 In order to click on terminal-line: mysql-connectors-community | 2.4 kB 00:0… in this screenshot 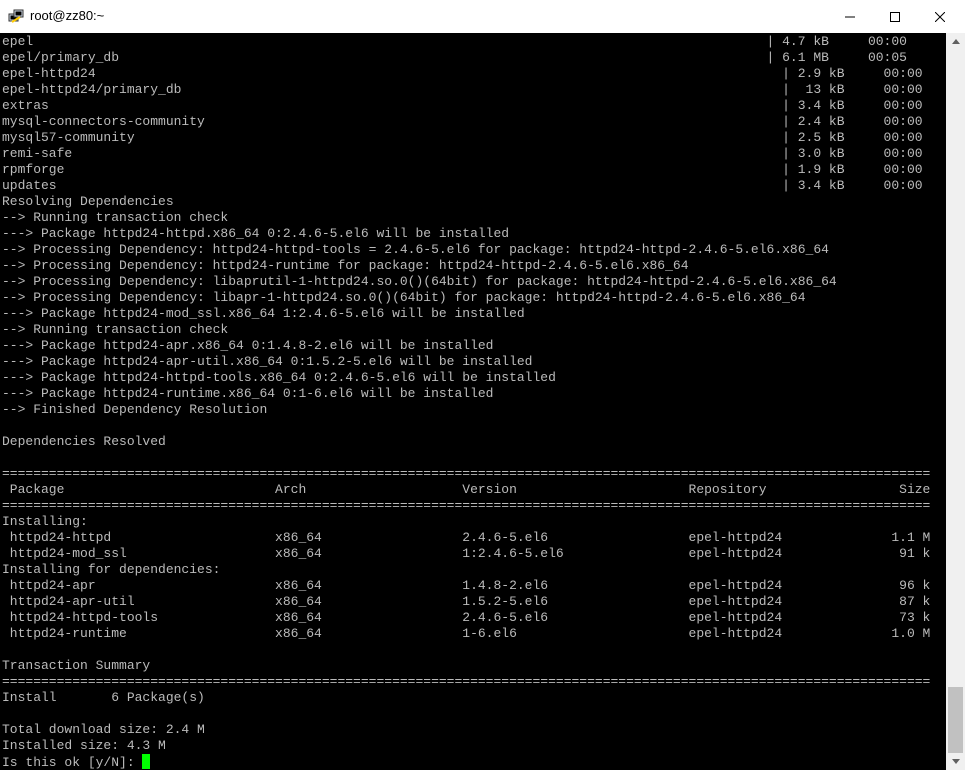, I will do `click(462, 122)`.